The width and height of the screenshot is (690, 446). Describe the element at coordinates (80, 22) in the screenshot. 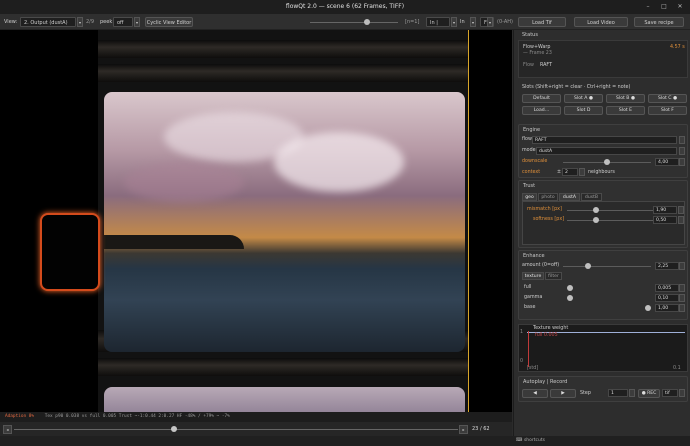

I see `view-select-chevron-icon: ▾` at that location.